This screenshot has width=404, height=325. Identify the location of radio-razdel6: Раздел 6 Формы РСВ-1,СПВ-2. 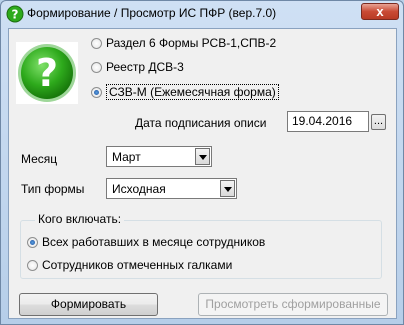
(183, 43).